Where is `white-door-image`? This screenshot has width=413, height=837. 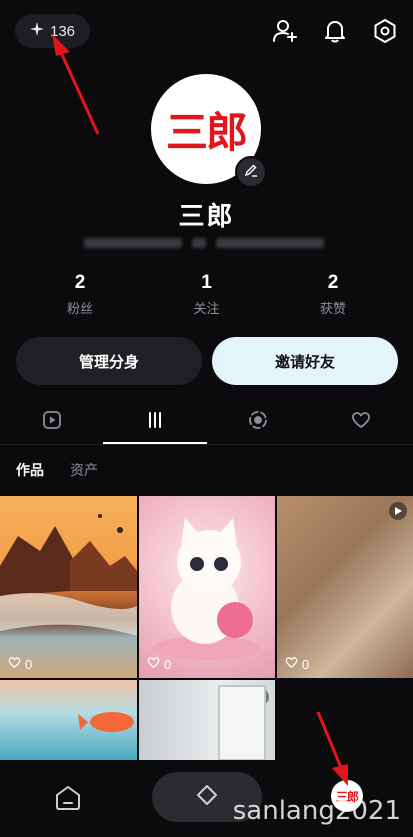 white-door-image is located at coordinates (242, 722).